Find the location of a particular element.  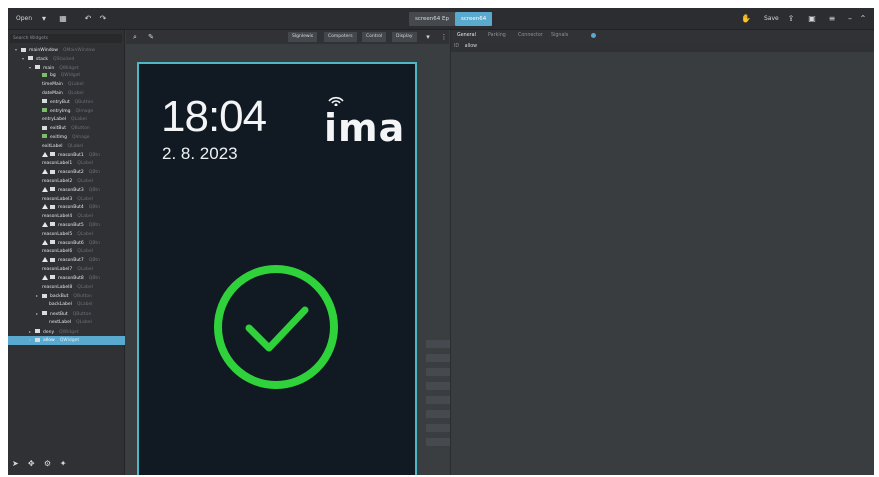

tree-item: ▾ mainWindow QMainWindow is located at coordinates (66, 50).